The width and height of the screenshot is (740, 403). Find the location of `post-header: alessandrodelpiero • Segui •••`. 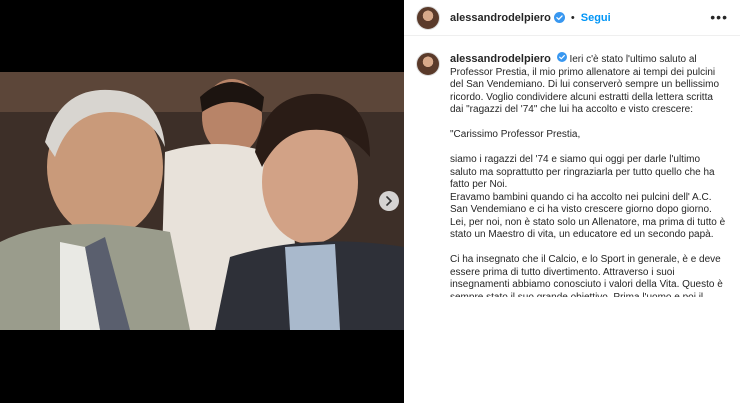

post-header: alessandrodelpiero • Segui ••• is located at coordinates (572, 18).